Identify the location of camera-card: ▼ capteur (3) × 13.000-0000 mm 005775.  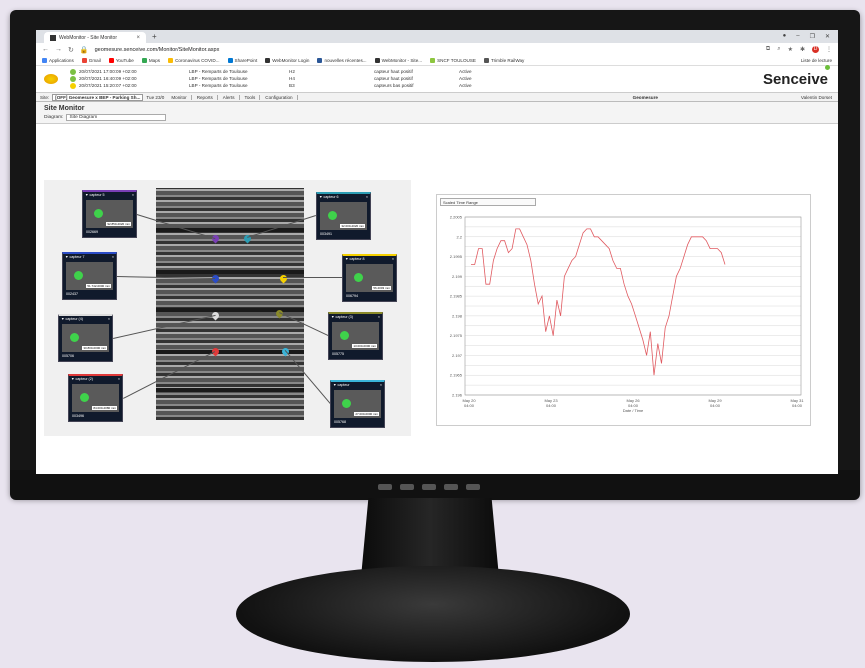
(355, 336).